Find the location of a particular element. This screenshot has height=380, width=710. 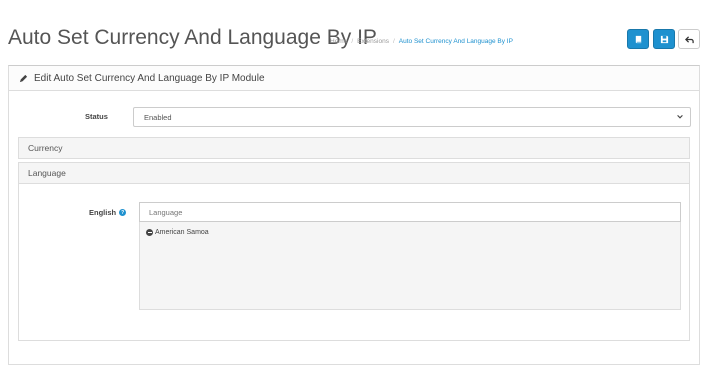

back-button is located at coordinates (689, 39).